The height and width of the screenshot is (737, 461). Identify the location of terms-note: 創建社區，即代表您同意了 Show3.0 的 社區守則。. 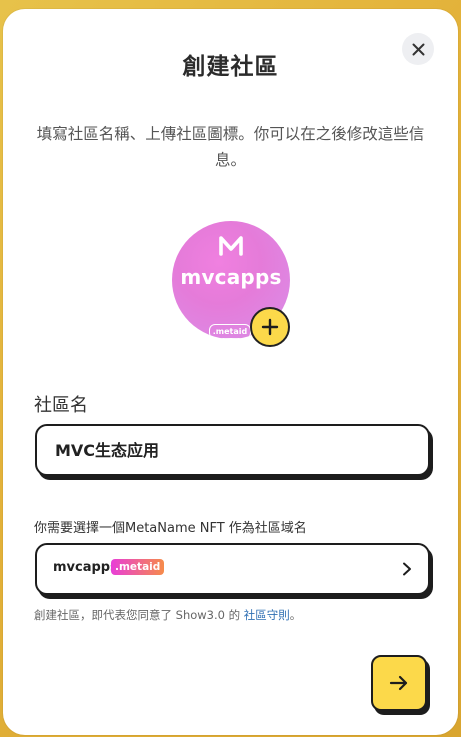
(167, 615).